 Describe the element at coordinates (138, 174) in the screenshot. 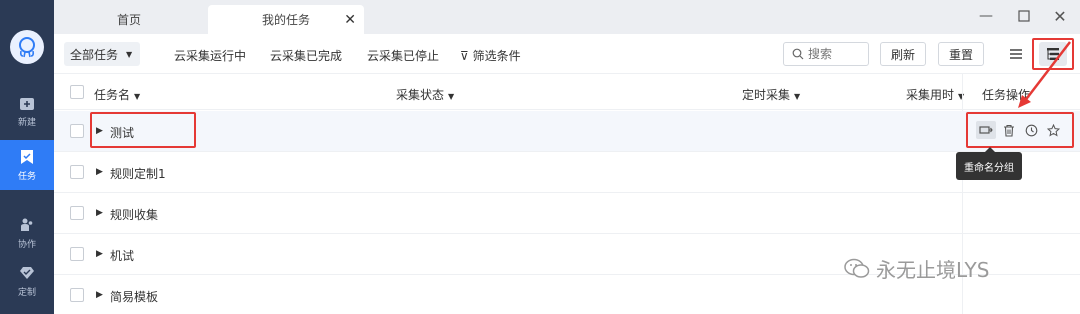

I see `row-name: 规则定制1` at that location.